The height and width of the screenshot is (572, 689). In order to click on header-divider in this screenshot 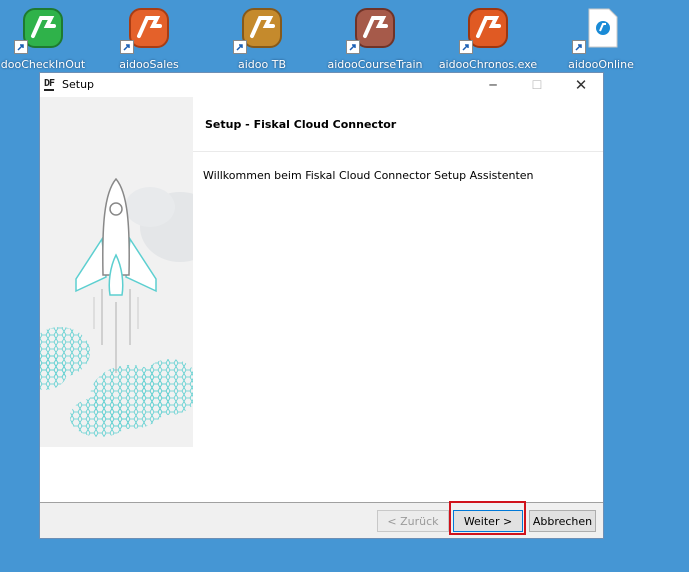, I will do `click(398, 151)`.